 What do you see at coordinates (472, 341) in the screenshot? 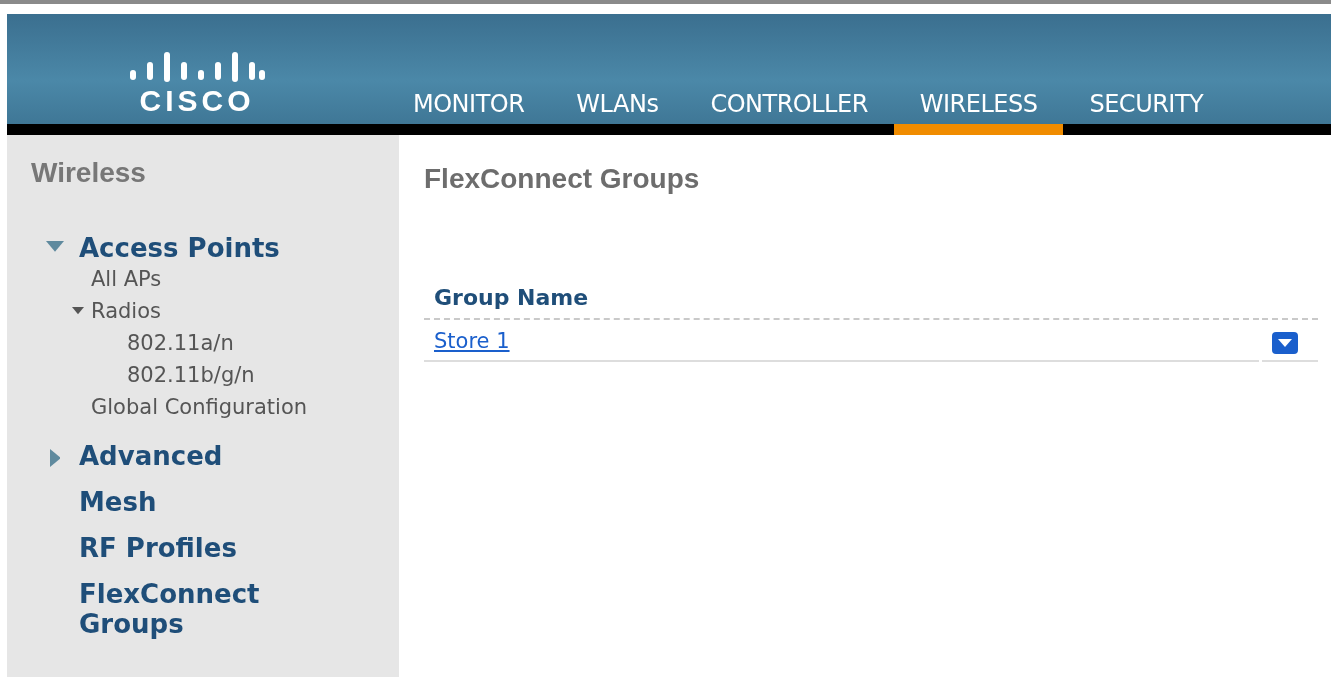
I see `group-link: Store 1` at bounding box center [472, 341].